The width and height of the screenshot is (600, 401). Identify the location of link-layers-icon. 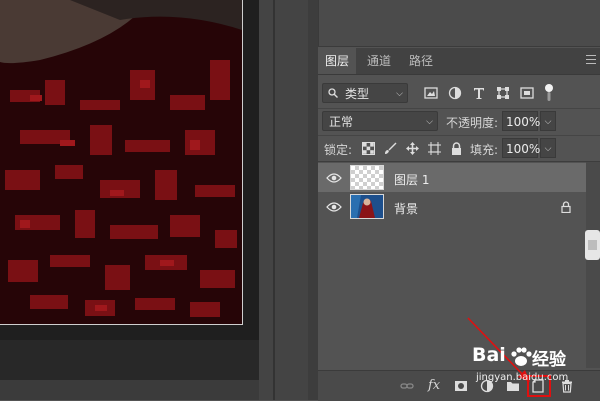
(407, 386).